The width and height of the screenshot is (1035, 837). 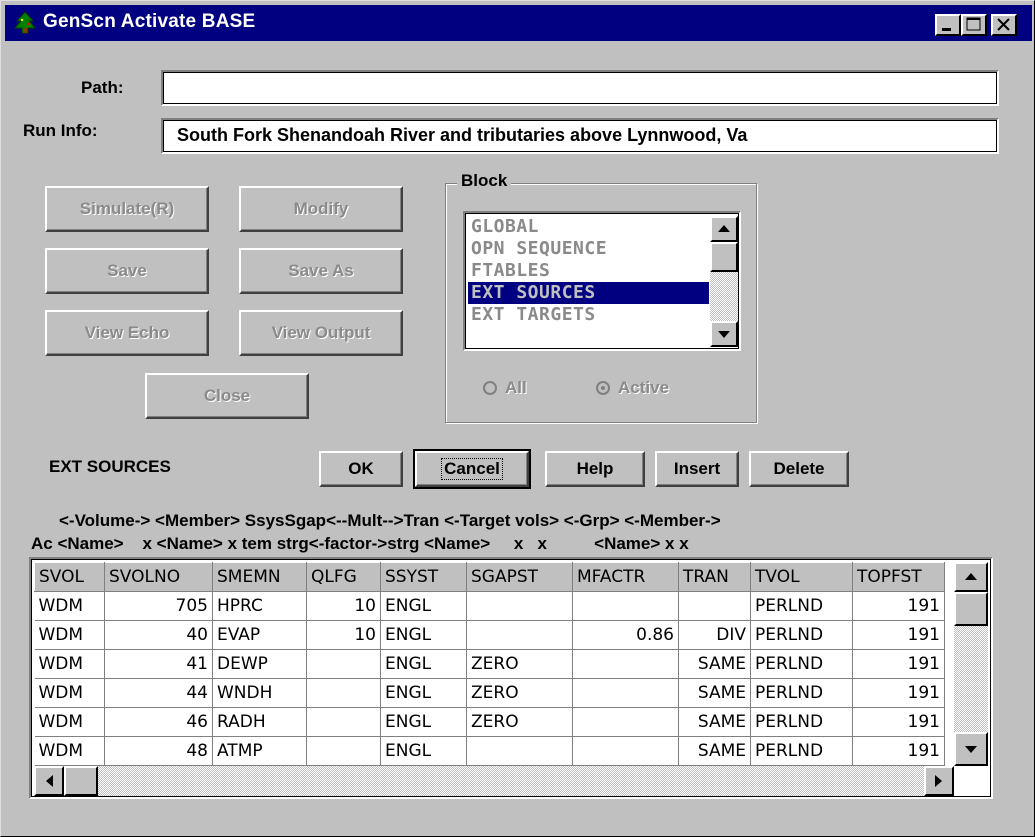 I want to click on insert-button: Insert, so click(x=697, y=469).